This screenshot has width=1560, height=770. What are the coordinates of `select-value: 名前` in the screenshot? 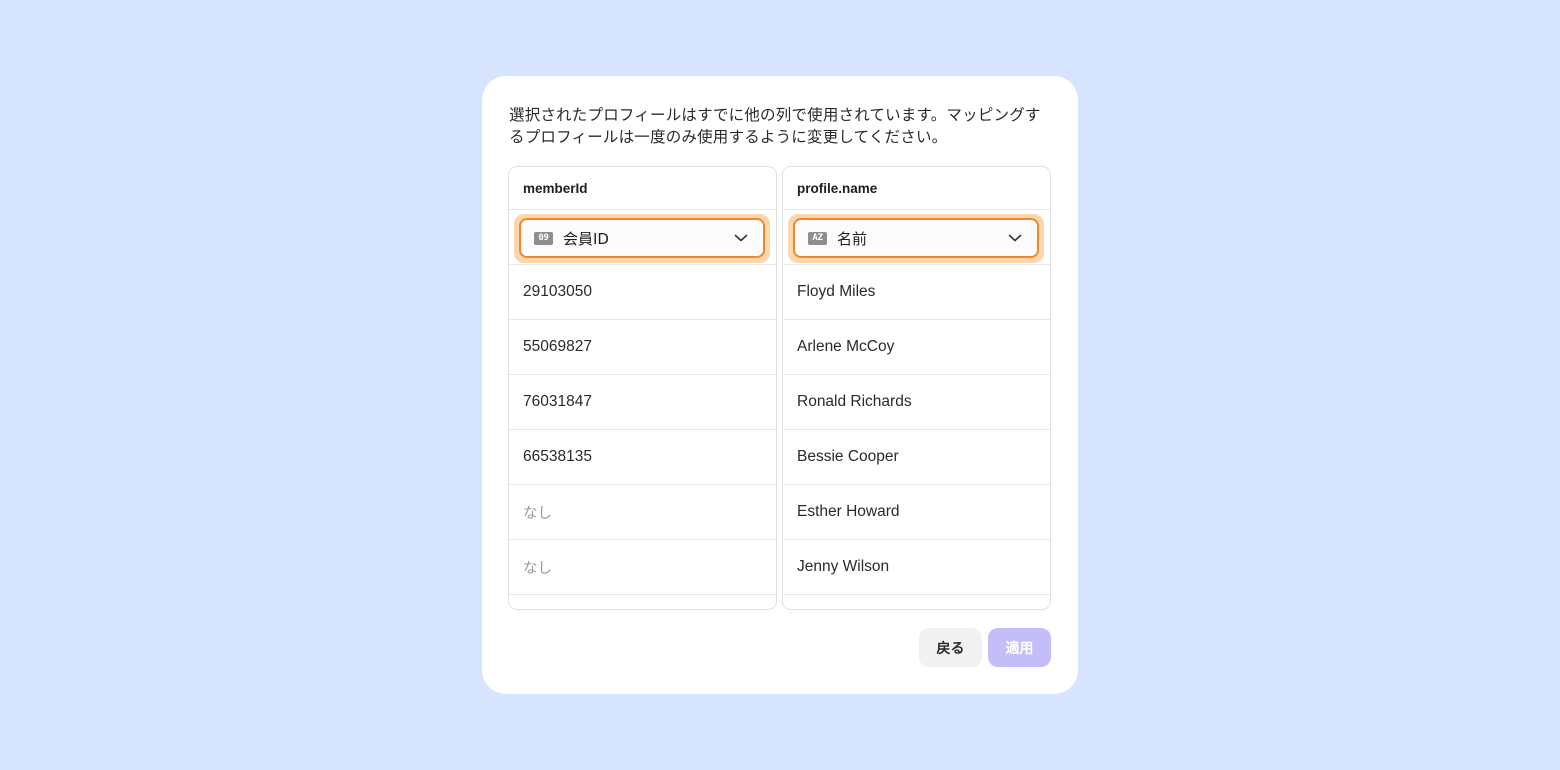 It's located at (852, 238).